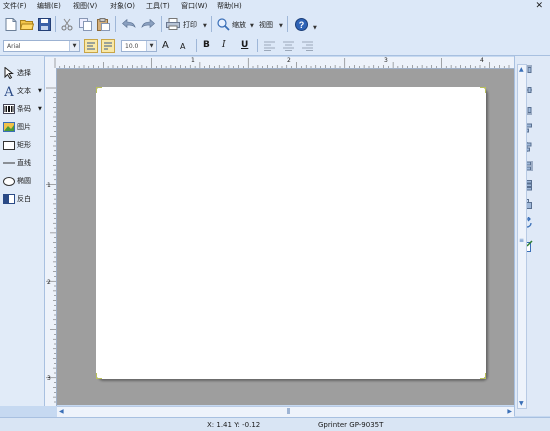  Describe the element at coordinates (14, 46) in the screenshot. I see `font-name-value: Arial` at that location.